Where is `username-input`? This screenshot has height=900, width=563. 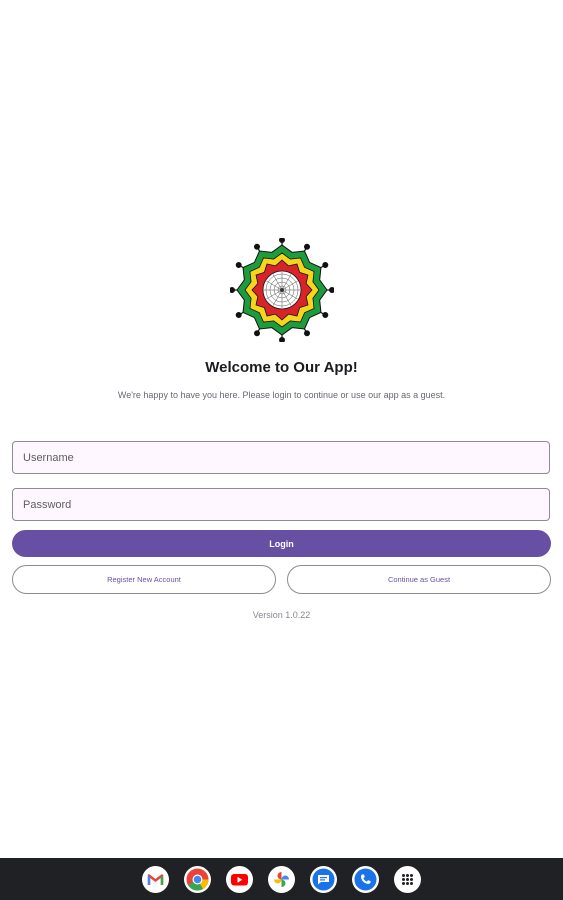
username-input is located at coordinates (281, 457).